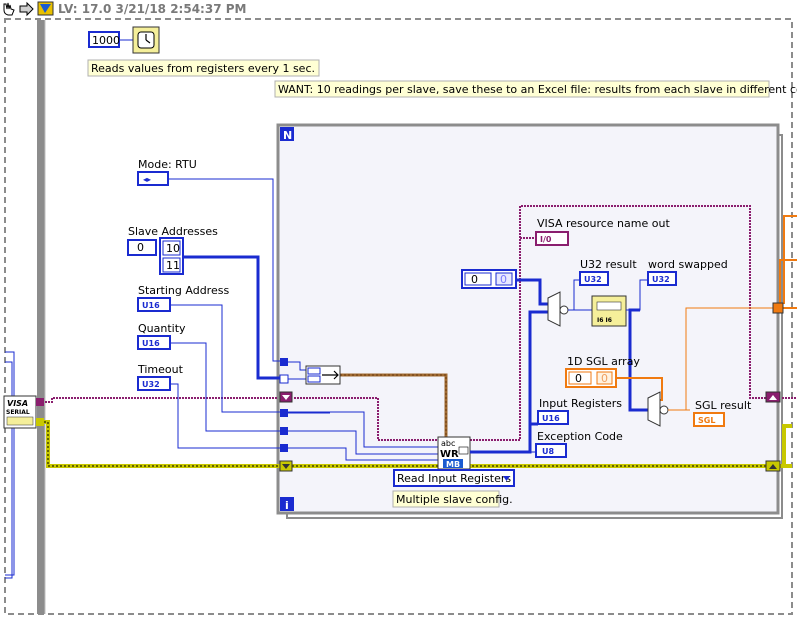 The image size is (797, 620). Describe the element at coordinates (203, 68) in the screenshot. I see `wait-comment: Reads values from registers every 1 sec.` at that location.